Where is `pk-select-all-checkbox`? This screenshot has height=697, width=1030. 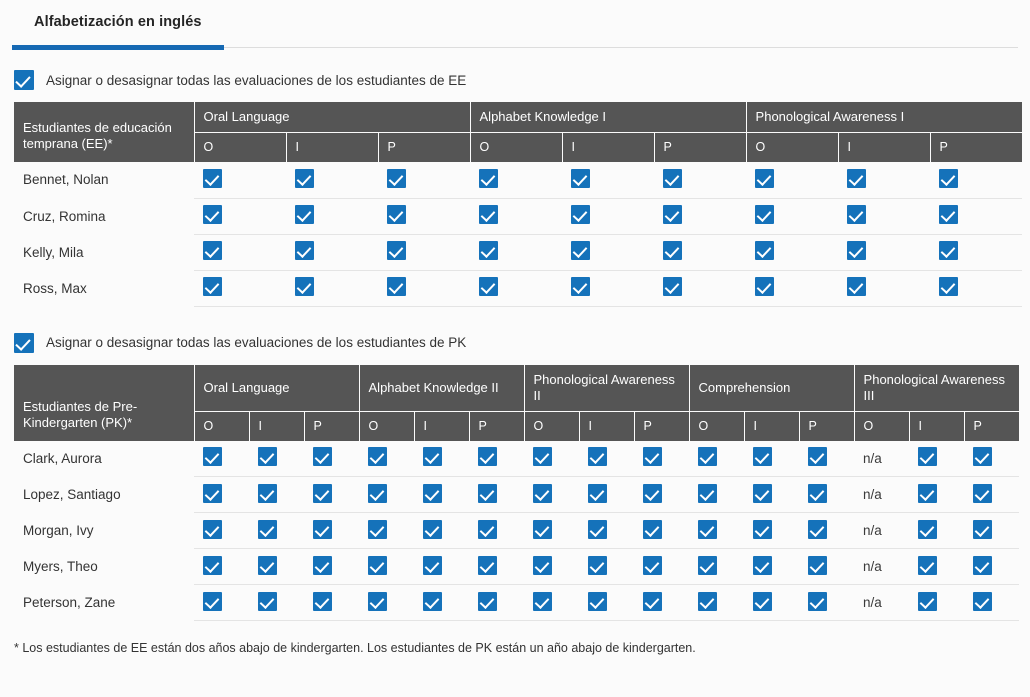
pk-select-all-checkbox is located at coordinates (24, 342).